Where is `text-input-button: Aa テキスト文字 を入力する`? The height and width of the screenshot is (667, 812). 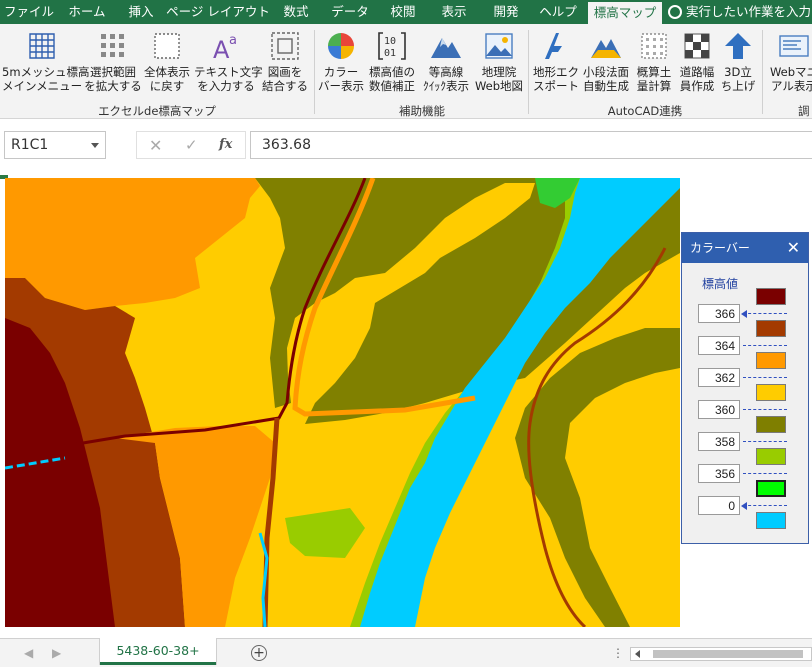
text-input-button: Aa テキスト文字 を入力する is located at coordinates (228, 61).